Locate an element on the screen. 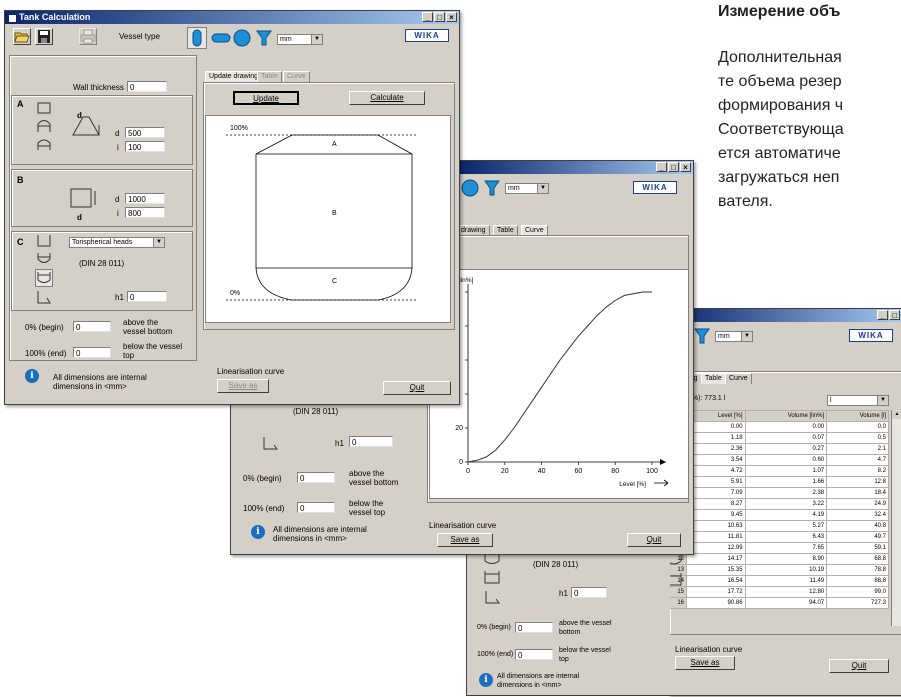 The image size is (901, 697). table-row: 2.36 0.27 2.1 is located at coordinates (779, 449).